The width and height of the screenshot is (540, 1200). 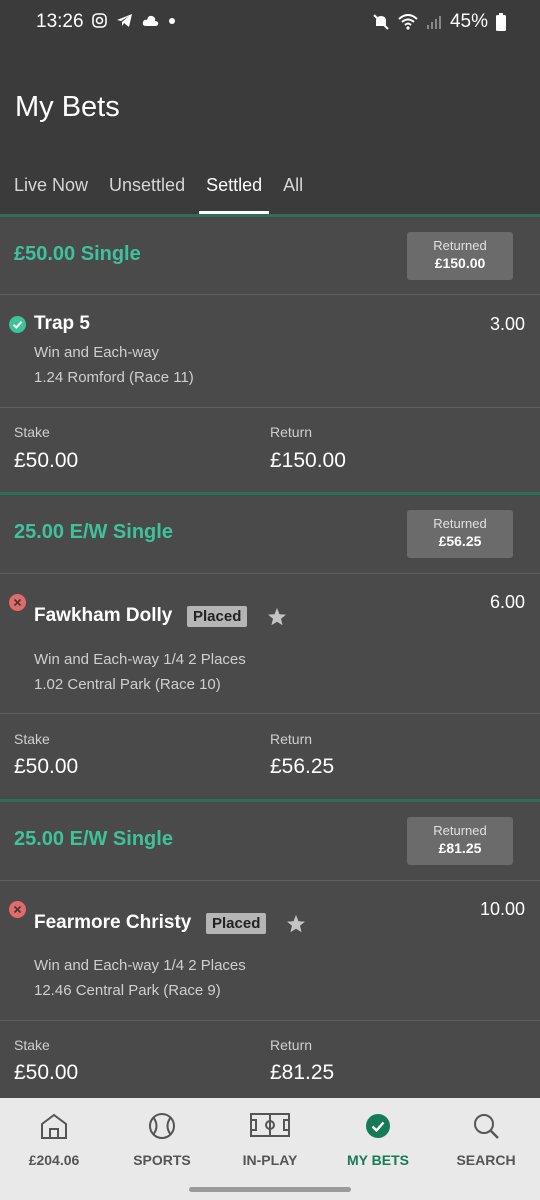 I want to click on event-name: 1.24 Romford (Race 11), so click(x=114, y=377).